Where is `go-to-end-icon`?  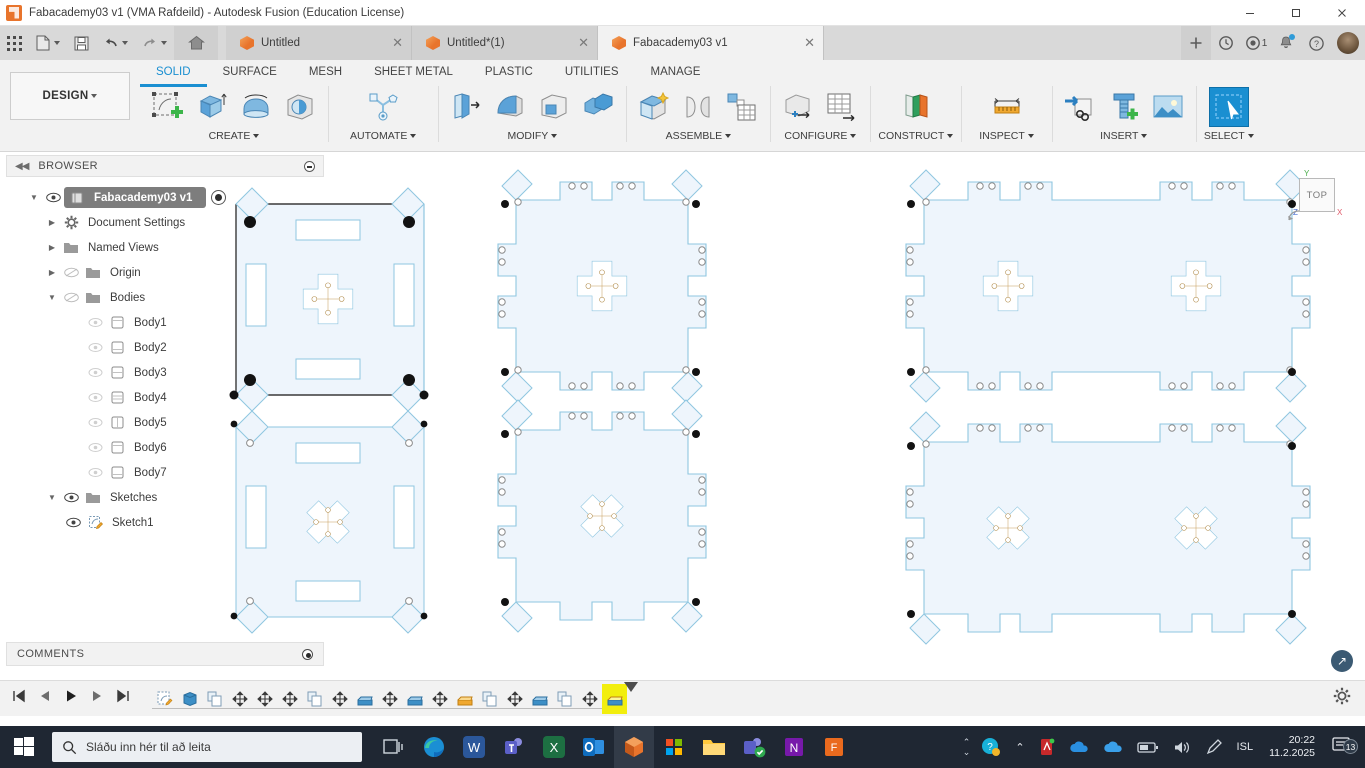 go-to-end-icon is located at coordinates (123, 698).